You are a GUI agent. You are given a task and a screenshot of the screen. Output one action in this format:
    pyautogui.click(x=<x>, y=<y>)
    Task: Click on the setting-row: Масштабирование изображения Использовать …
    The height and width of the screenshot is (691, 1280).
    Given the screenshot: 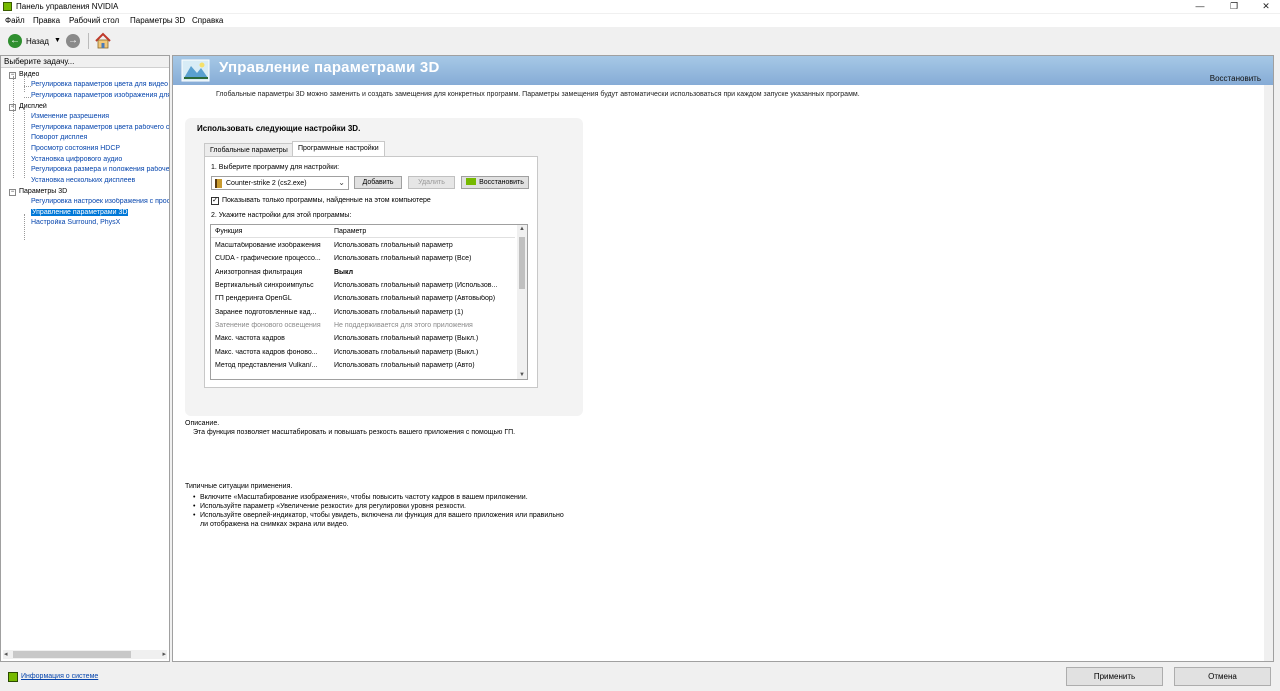 What is the action you would take?
    pyautogui.click(x=363, y=246)
    